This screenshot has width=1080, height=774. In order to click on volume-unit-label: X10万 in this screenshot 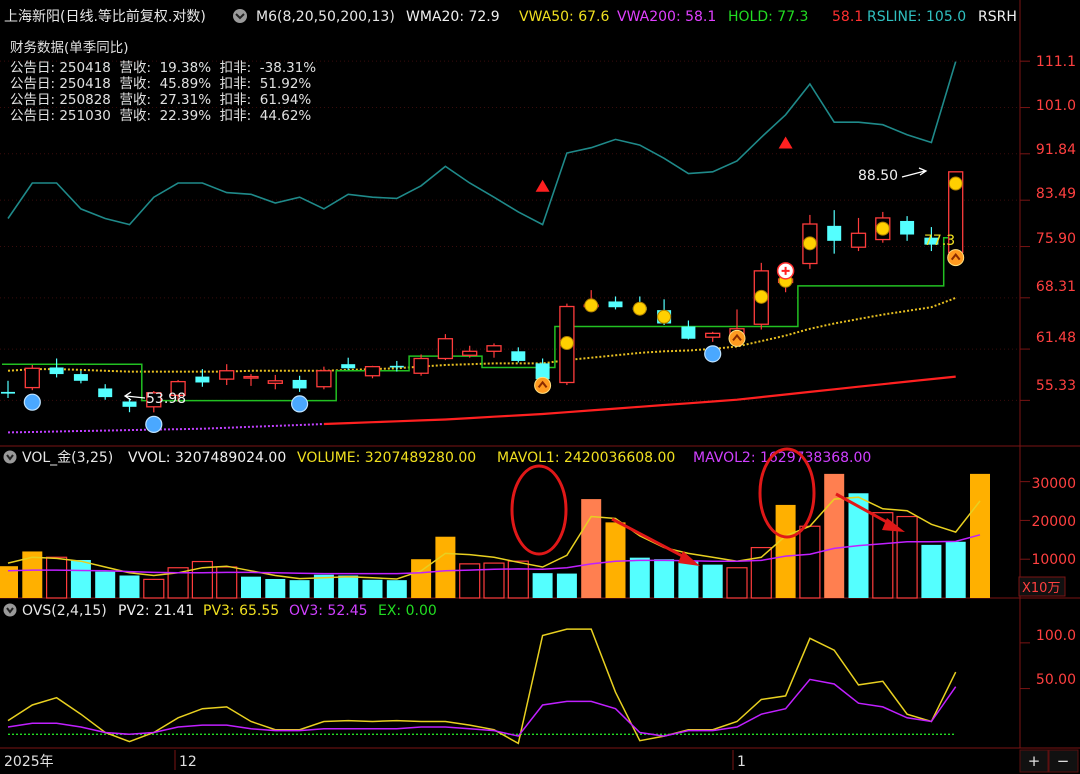, I will do `click(1041, 588)`.